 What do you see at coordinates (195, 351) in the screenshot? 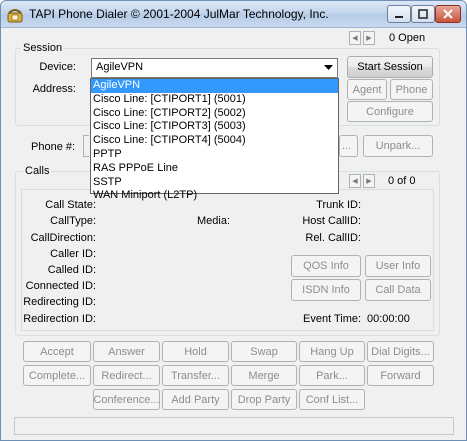
I see `hold-button: Hold` at bounding box center [195, 351].